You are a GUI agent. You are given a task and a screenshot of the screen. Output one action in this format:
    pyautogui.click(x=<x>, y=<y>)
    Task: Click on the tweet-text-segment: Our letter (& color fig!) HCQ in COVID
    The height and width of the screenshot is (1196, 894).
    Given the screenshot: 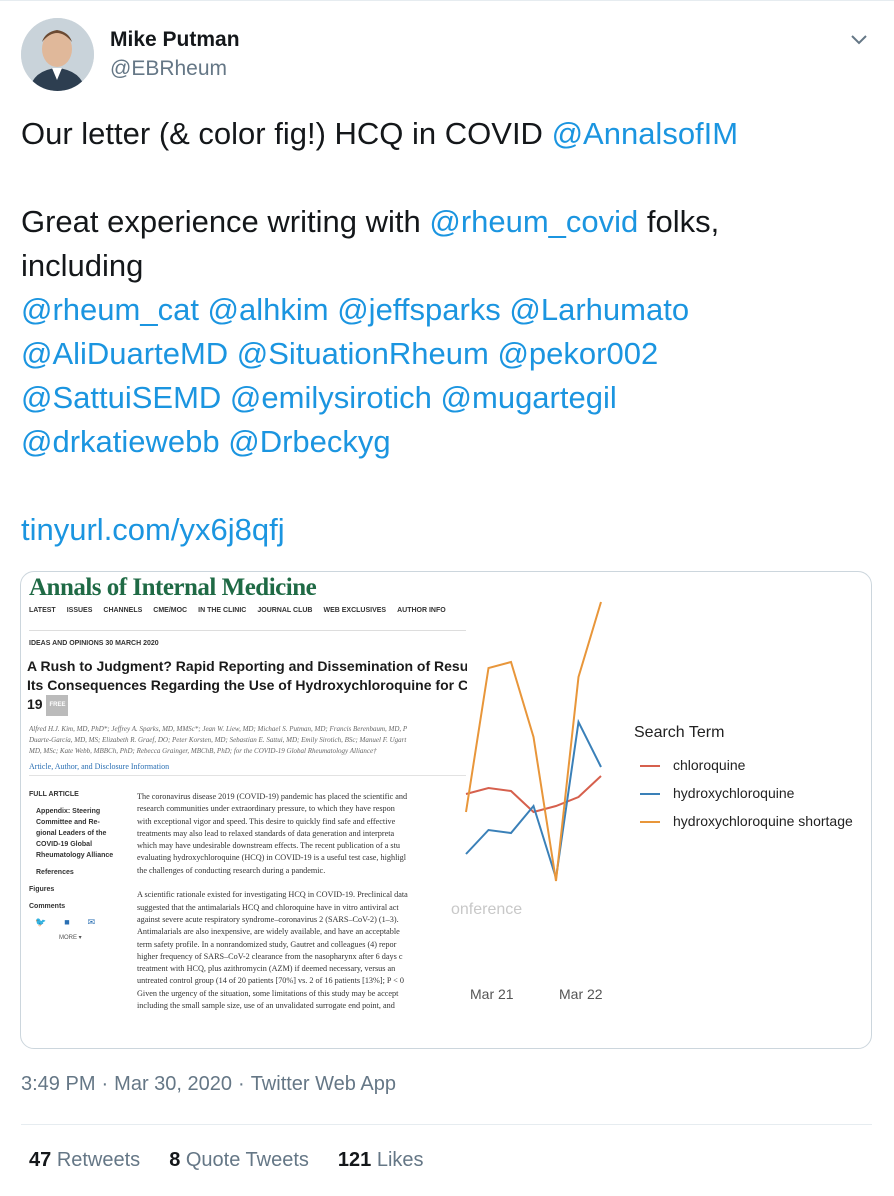 What is the action you would take?
    pyautogui.click(x=286, y=133)
    